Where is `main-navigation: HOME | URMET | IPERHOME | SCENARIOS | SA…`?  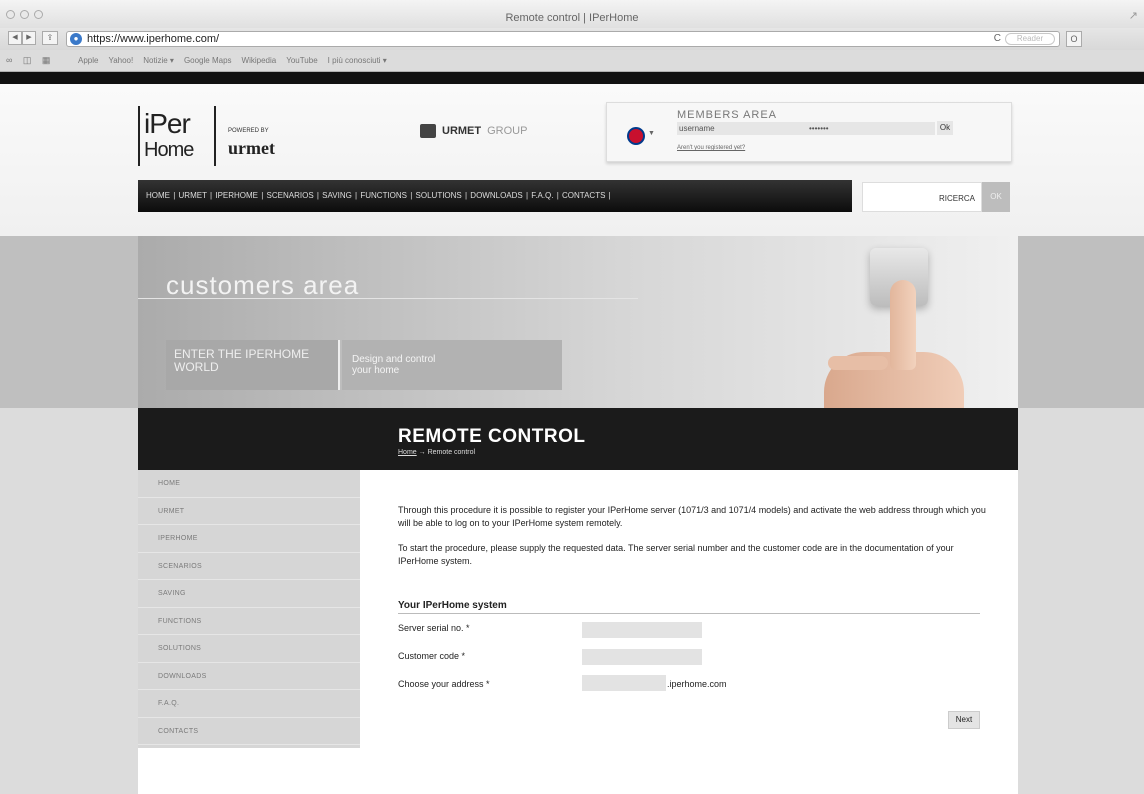
main-navigation: HOME | URMET | IPERHOME | SCENARIOS | SA… is located at coordinates (495, 196).